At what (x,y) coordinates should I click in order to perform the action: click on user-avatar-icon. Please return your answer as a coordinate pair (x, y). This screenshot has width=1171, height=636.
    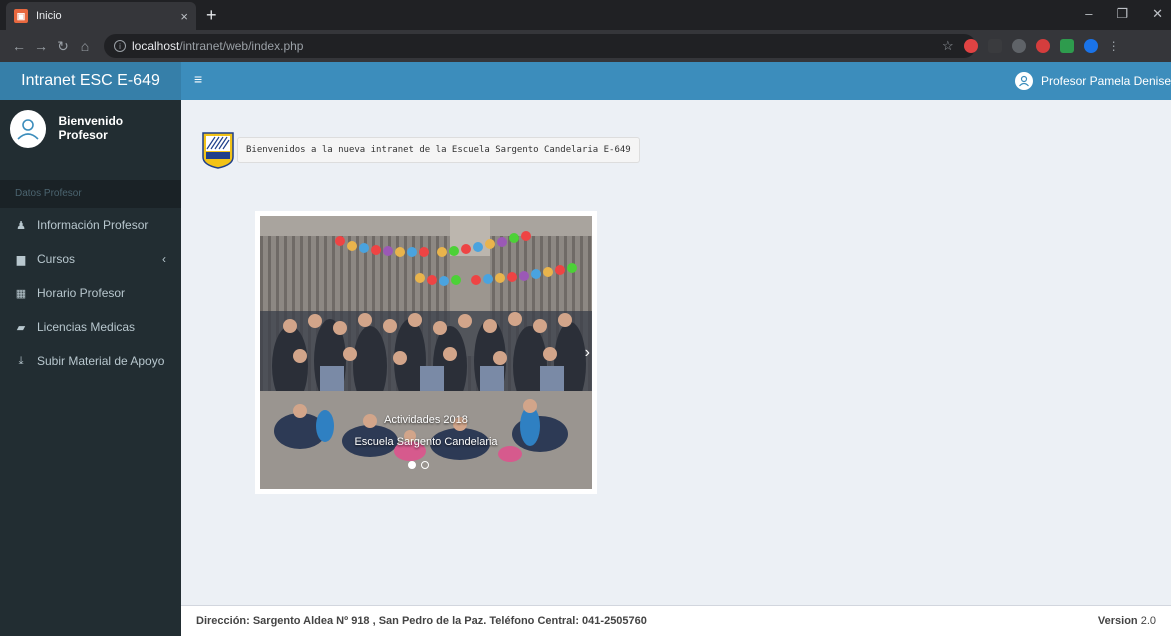
    Looking at the image, I should click on (1023, 81).